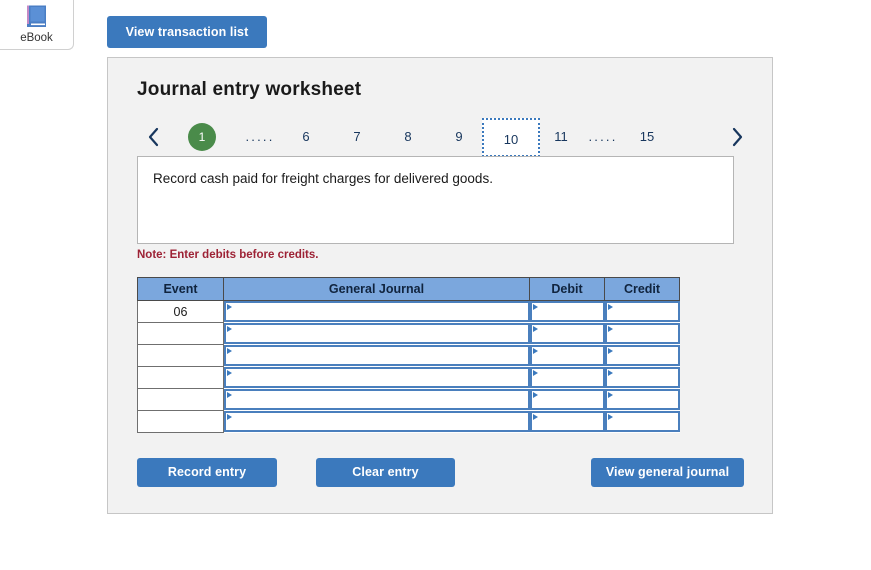 Image resolution: width=871 pixels, height=570 pixels. Describe the element at coordinates (153, 137) in the screenshot. I see `chevron-left-icon` at that location.